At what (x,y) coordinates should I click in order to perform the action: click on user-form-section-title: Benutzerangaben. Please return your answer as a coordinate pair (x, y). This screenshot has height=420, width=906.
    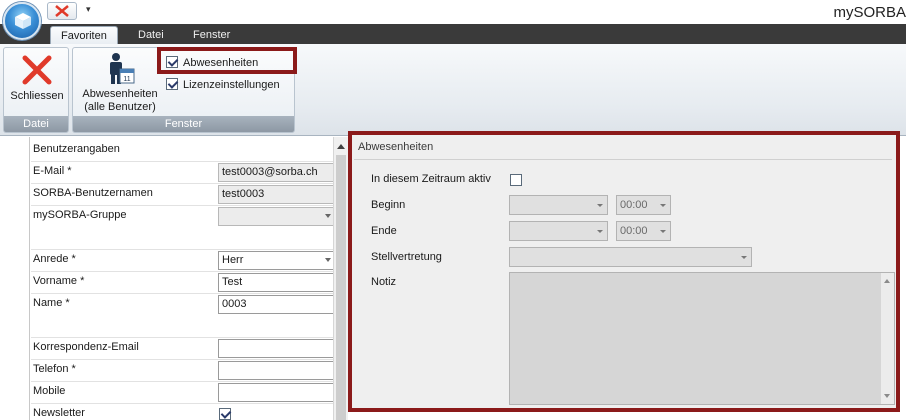
    Looking at the image, I should click on (76, 149).